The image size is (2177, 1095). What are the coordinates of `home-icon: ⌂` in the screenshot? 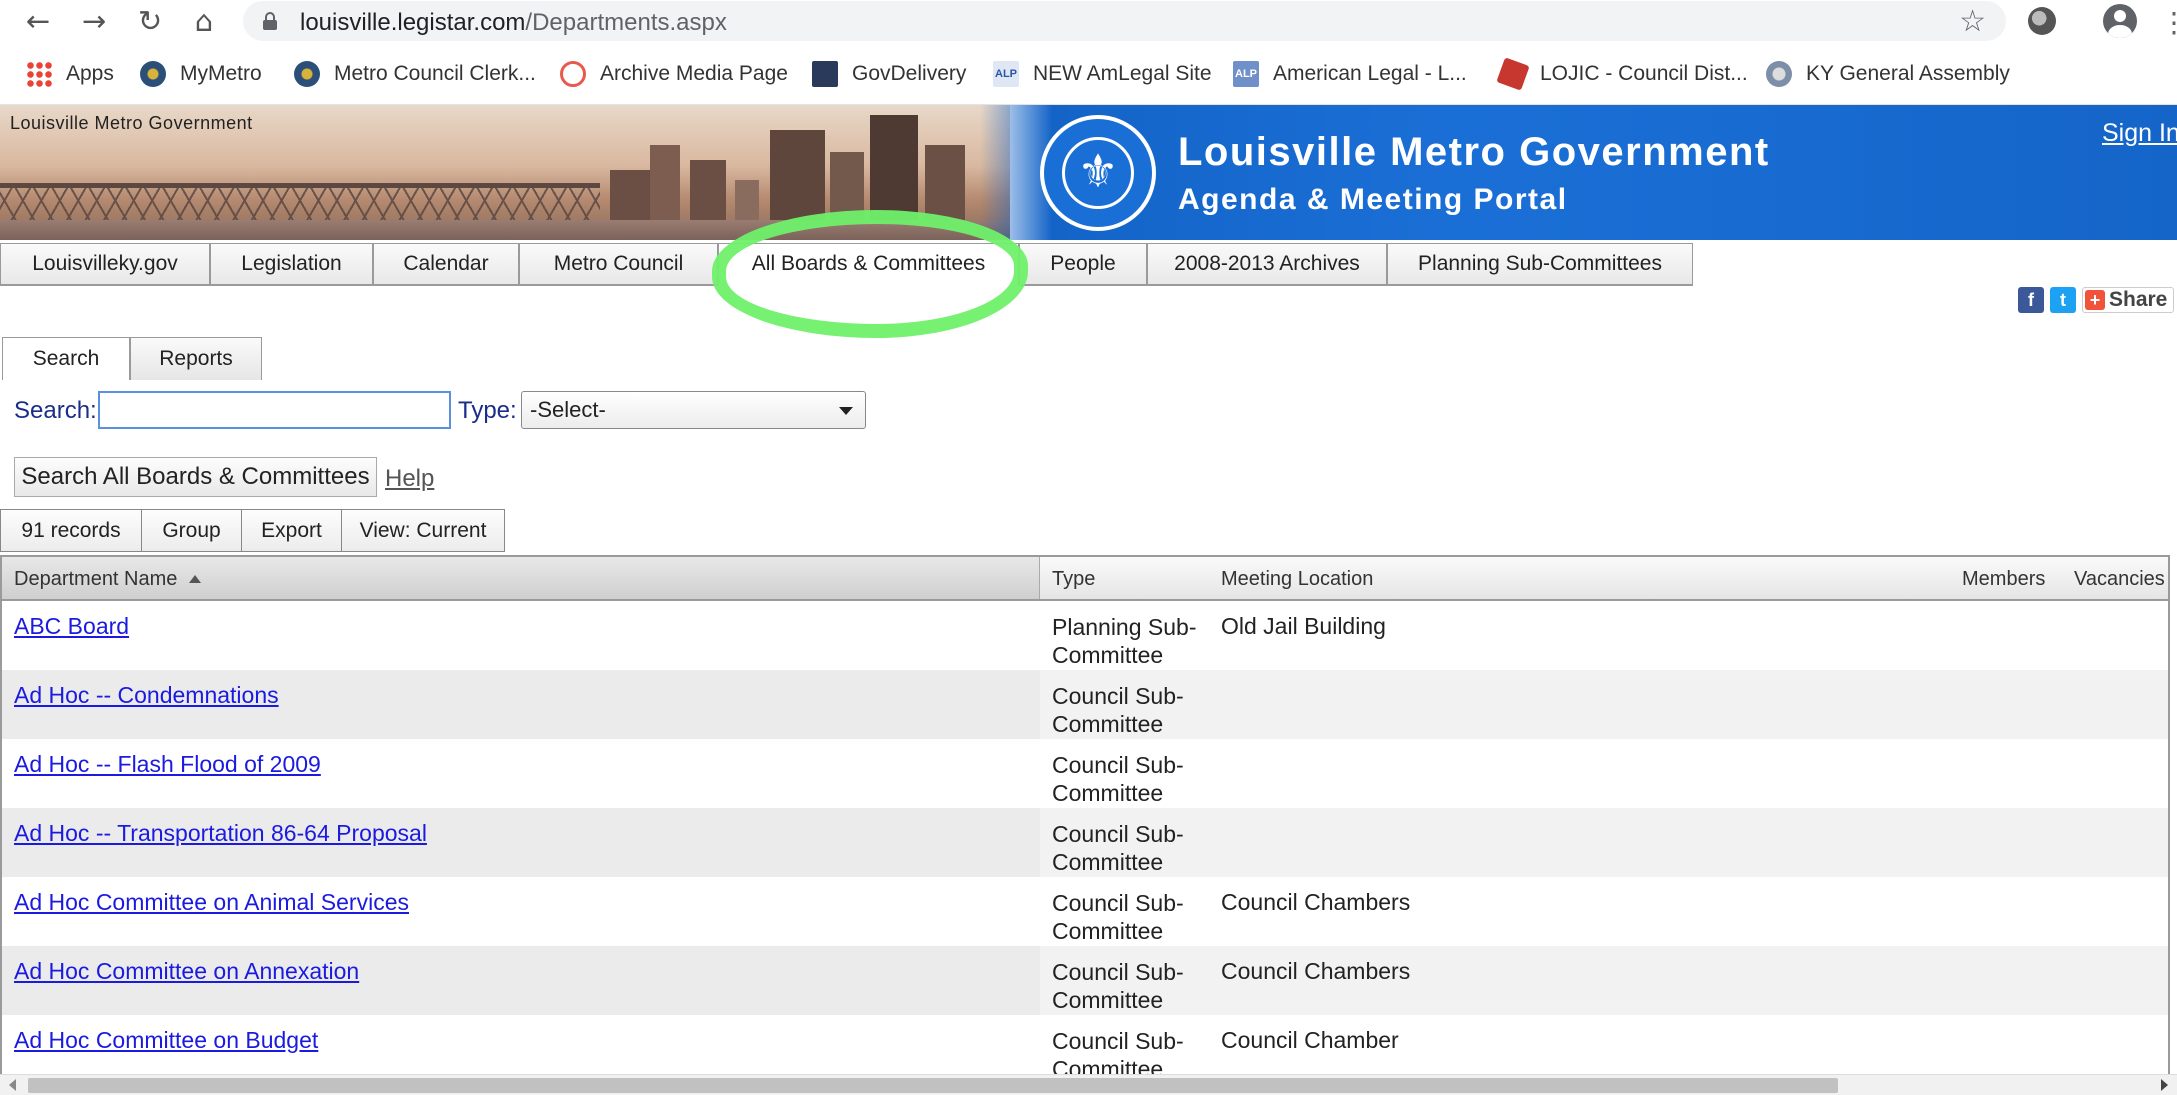 It's located at (204, 21).